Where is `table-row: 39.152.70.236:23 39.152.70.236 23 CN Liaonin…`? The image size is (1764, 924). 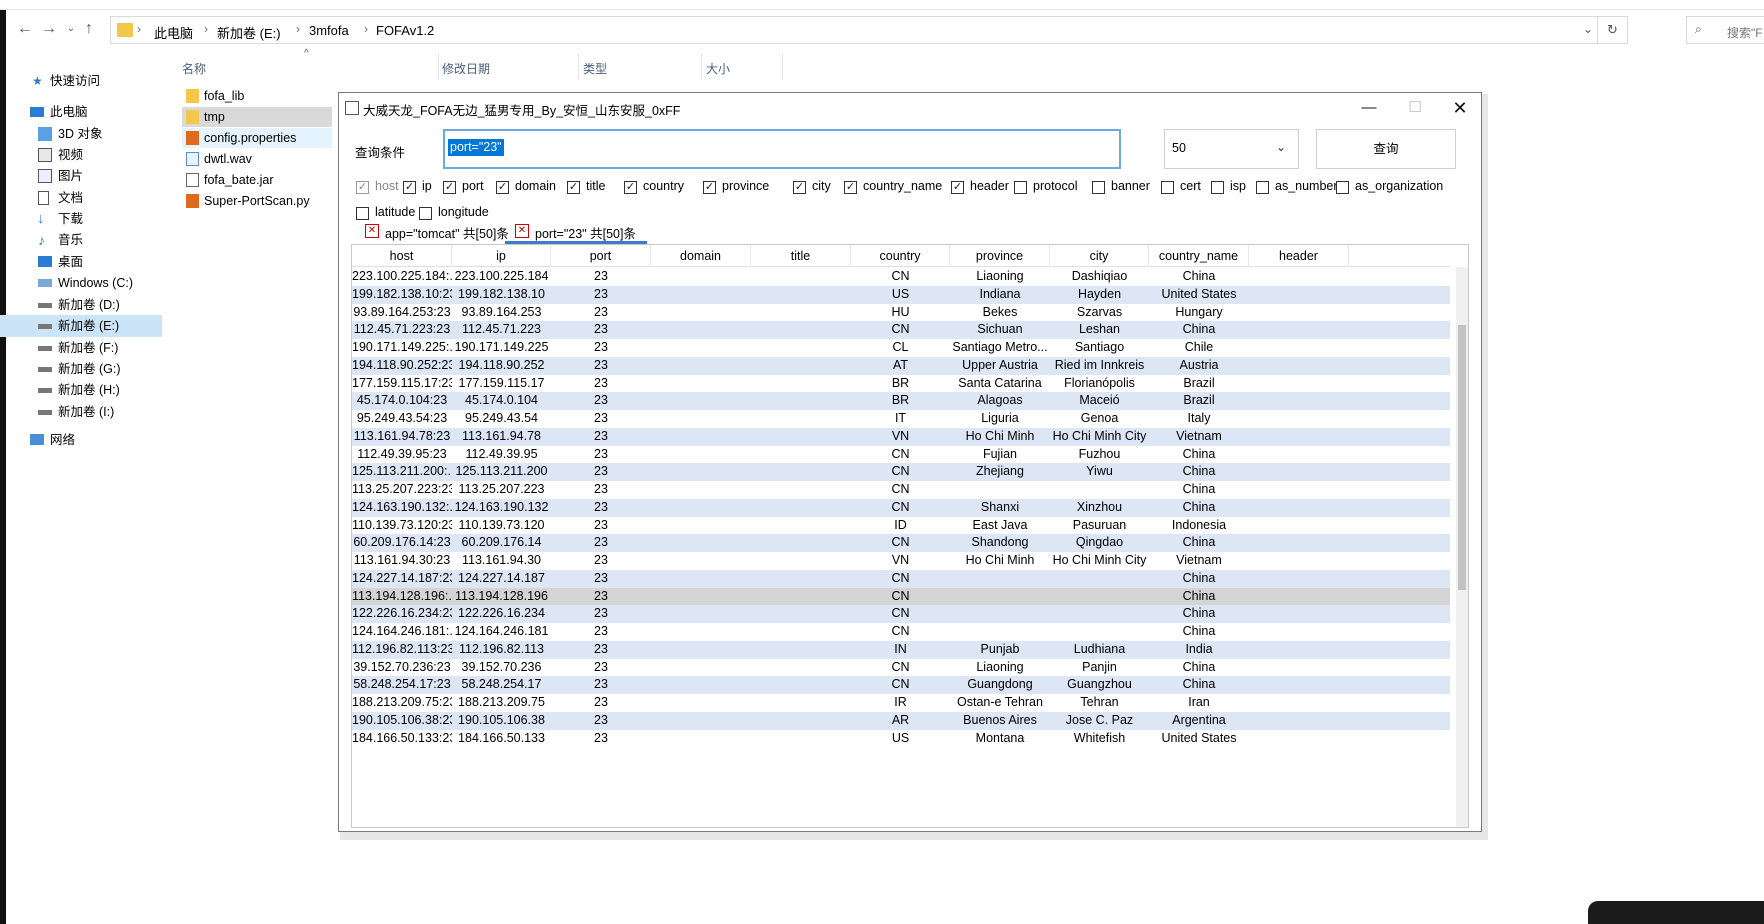 table-row: 39.152.70.236:23 39.152.70.236 23 CN Liaonin… is located at coordinates (901, 668).